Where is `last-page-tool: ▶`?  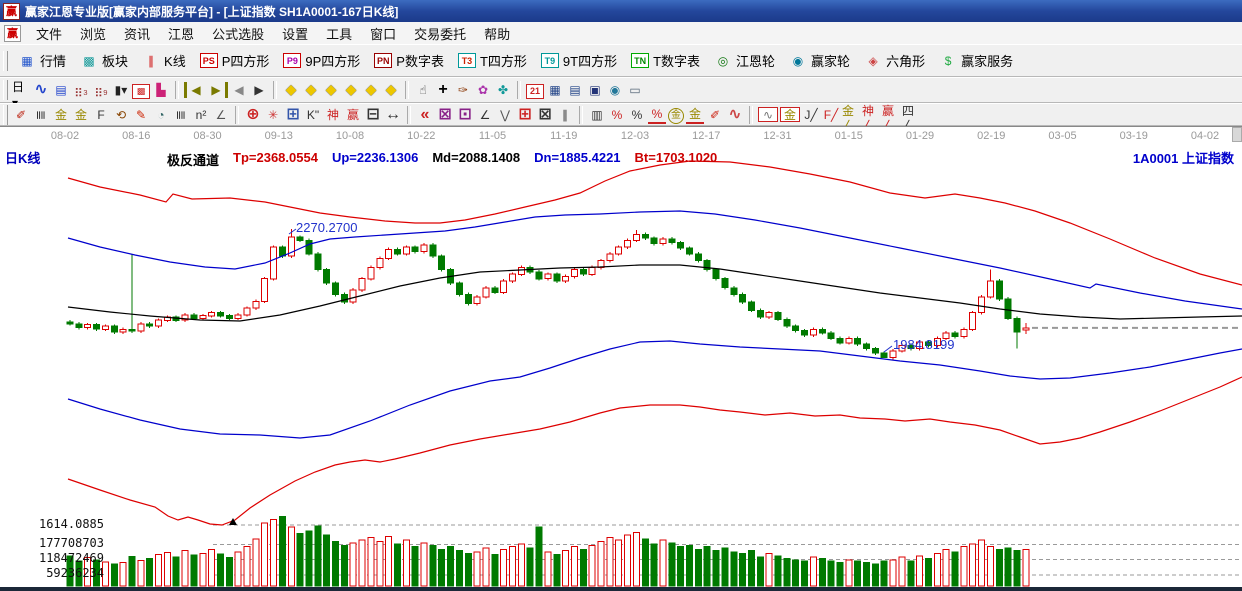 last-page-tool: ▶ is located at coordinates (217, 90).